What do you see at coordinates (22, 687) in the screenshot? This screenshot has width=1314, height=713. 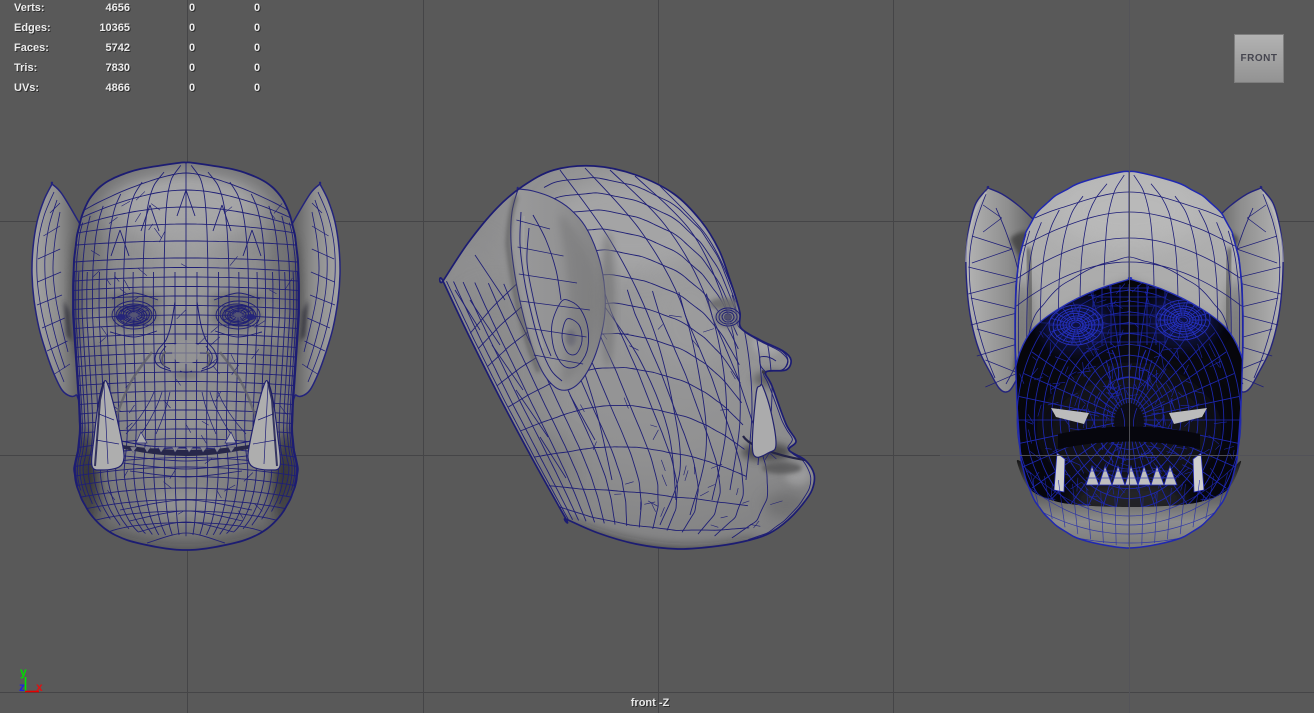 I see `svg-text: z` at bounding box center [22, 687].